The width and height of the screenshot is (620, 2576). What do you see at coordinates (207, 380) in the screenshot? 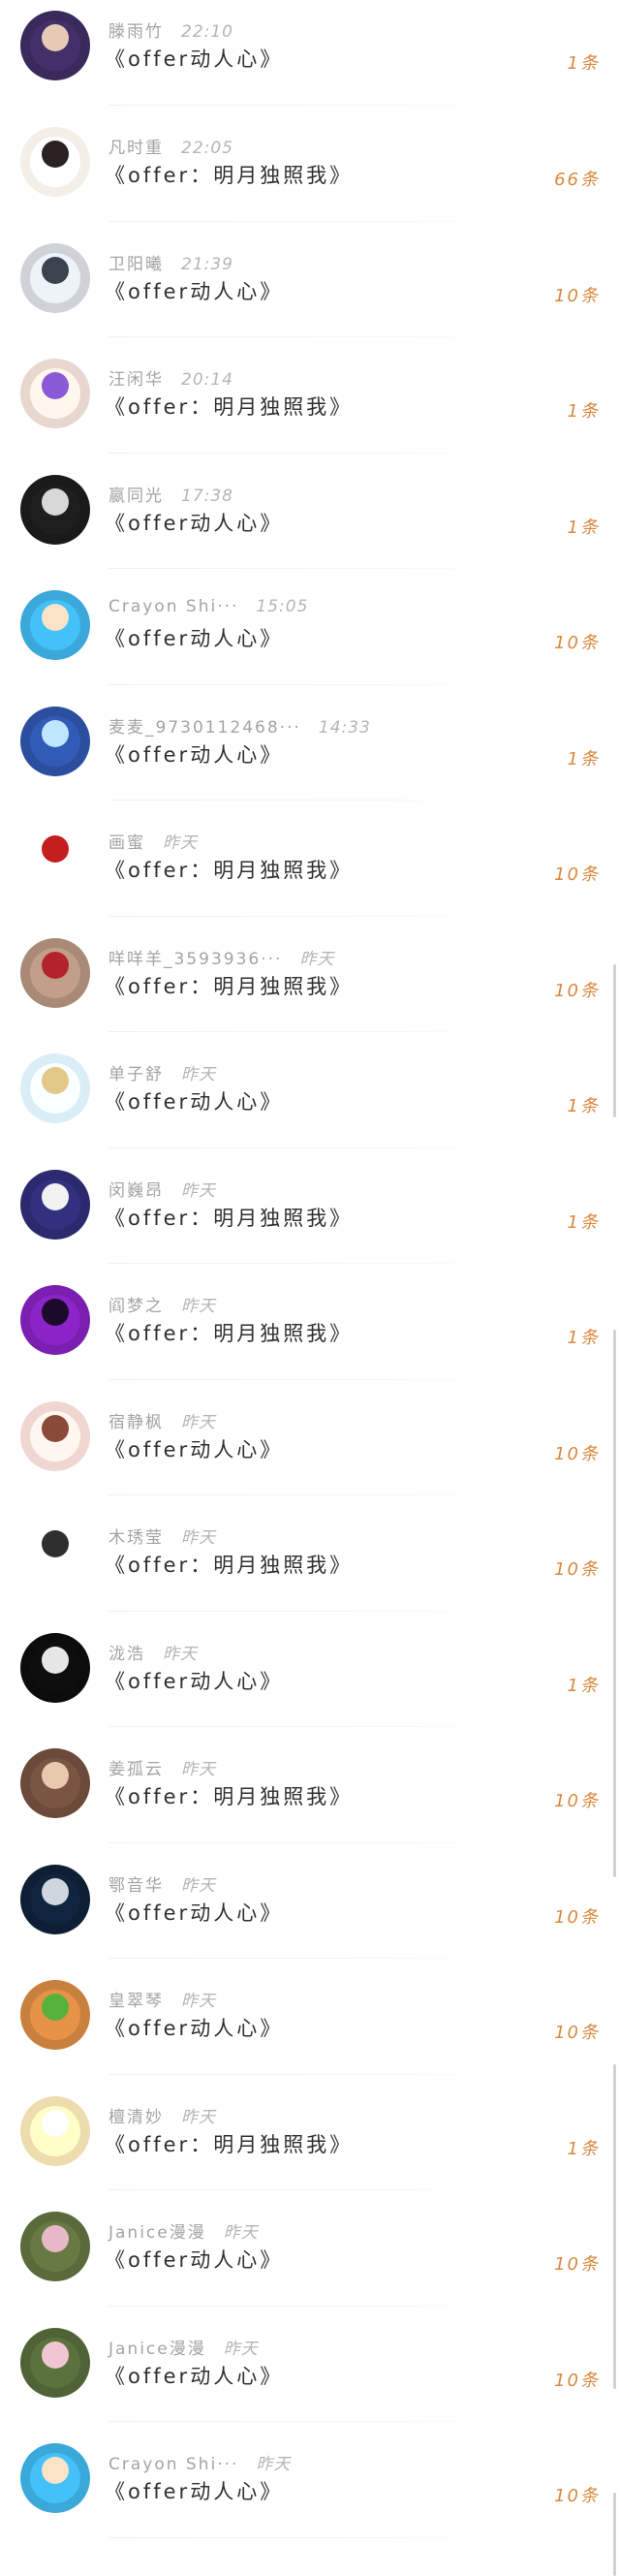
I see `message-time: 20:14` at bounding box center [207, 380].